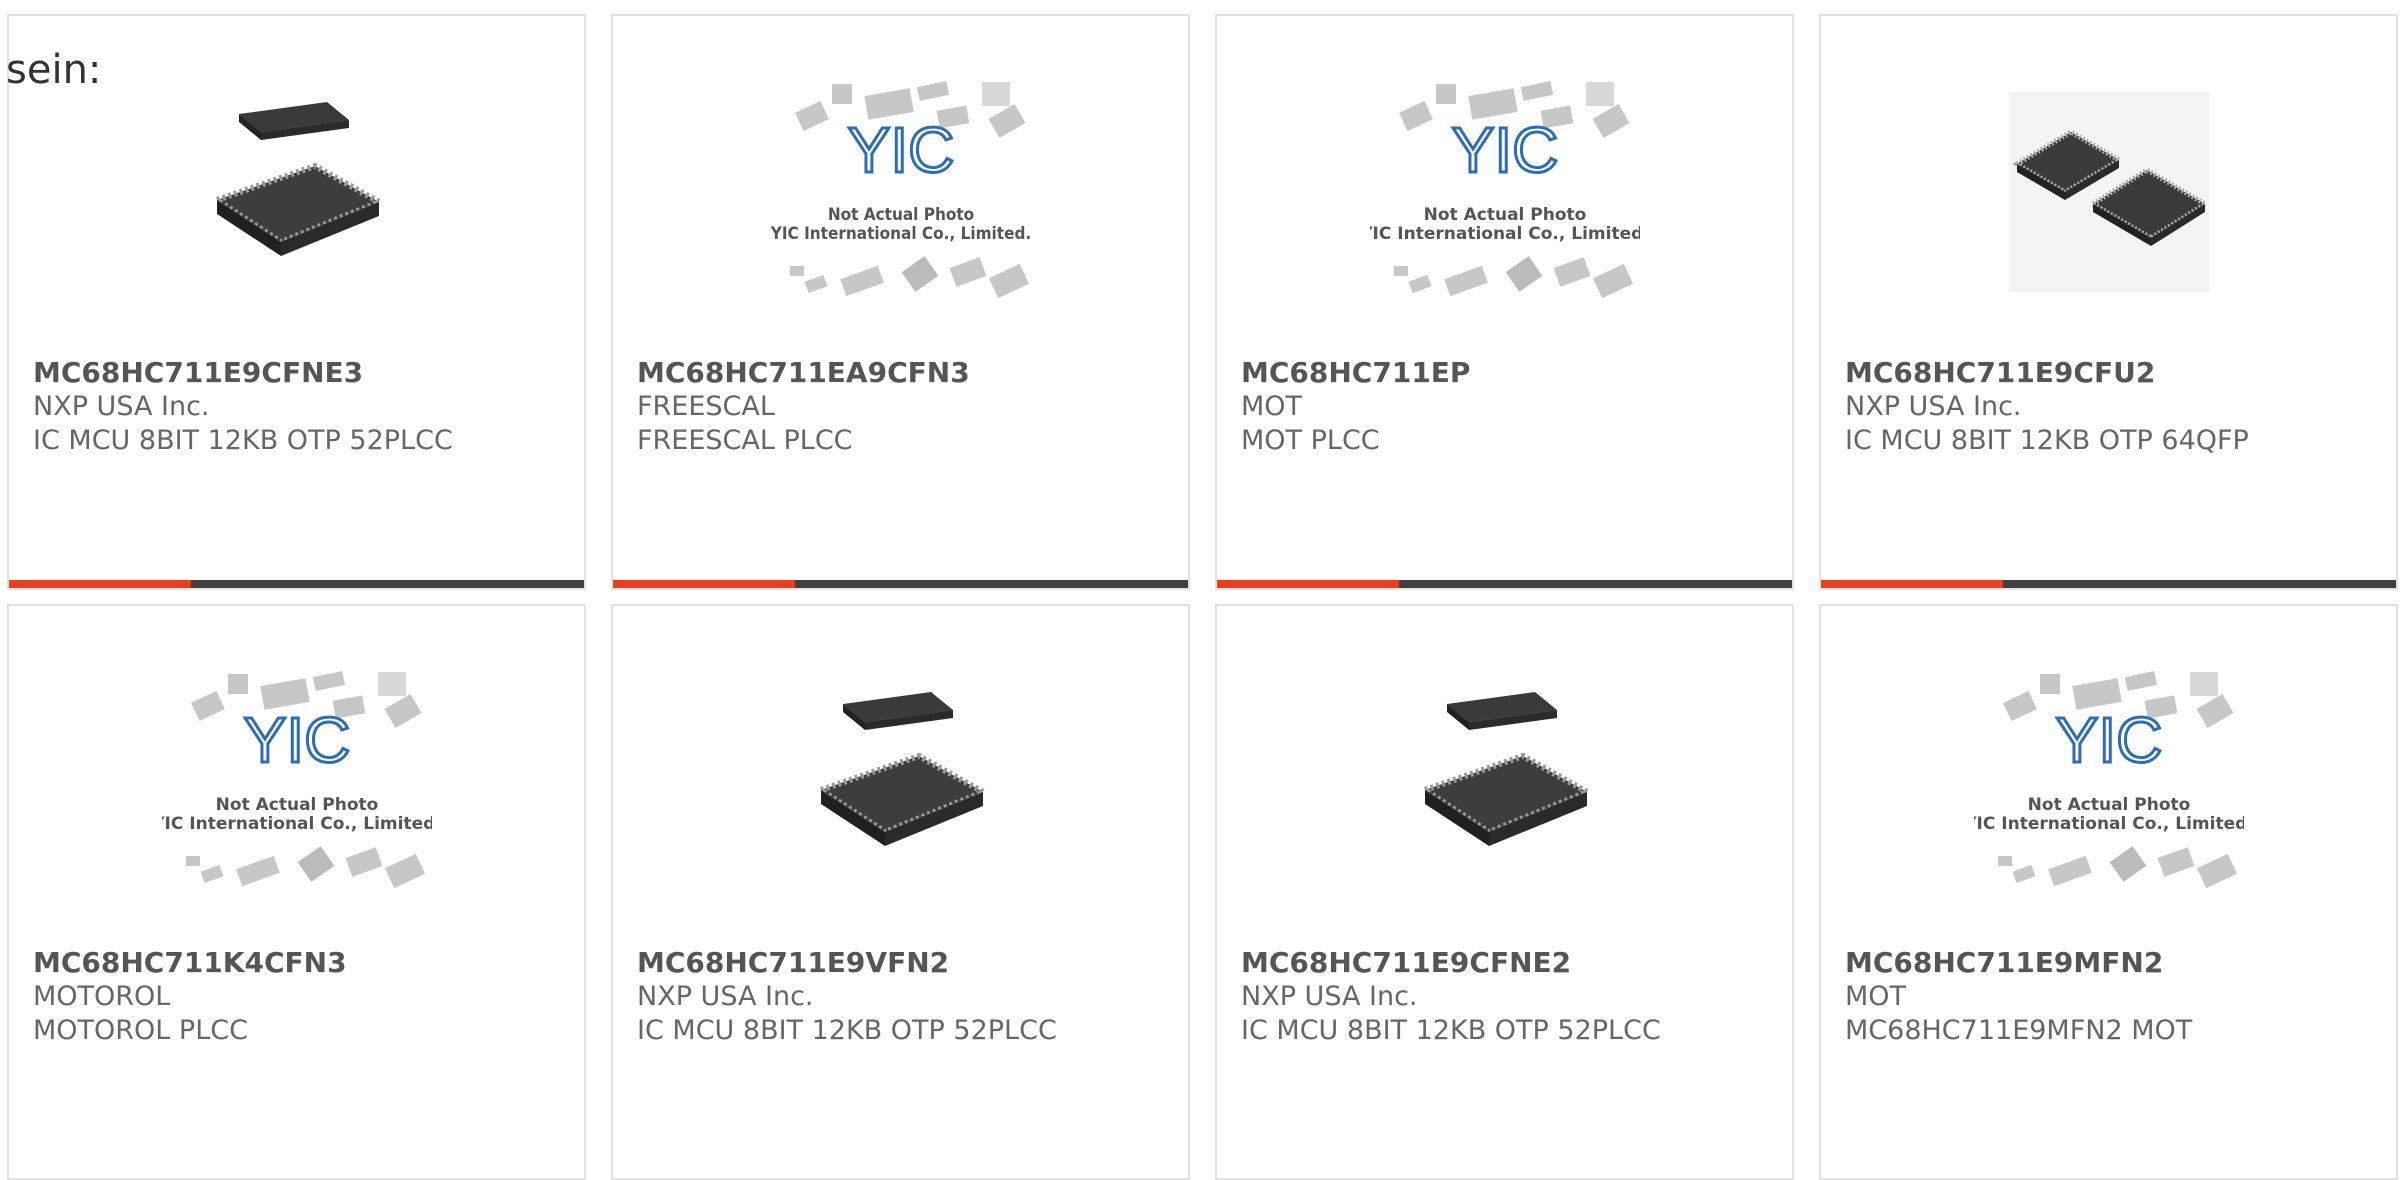  Describe the element at coordinates (2047, 440) in the screenshot. I see `description: IC MCU 8BIT 12KB OTP 64QFP` at that location.